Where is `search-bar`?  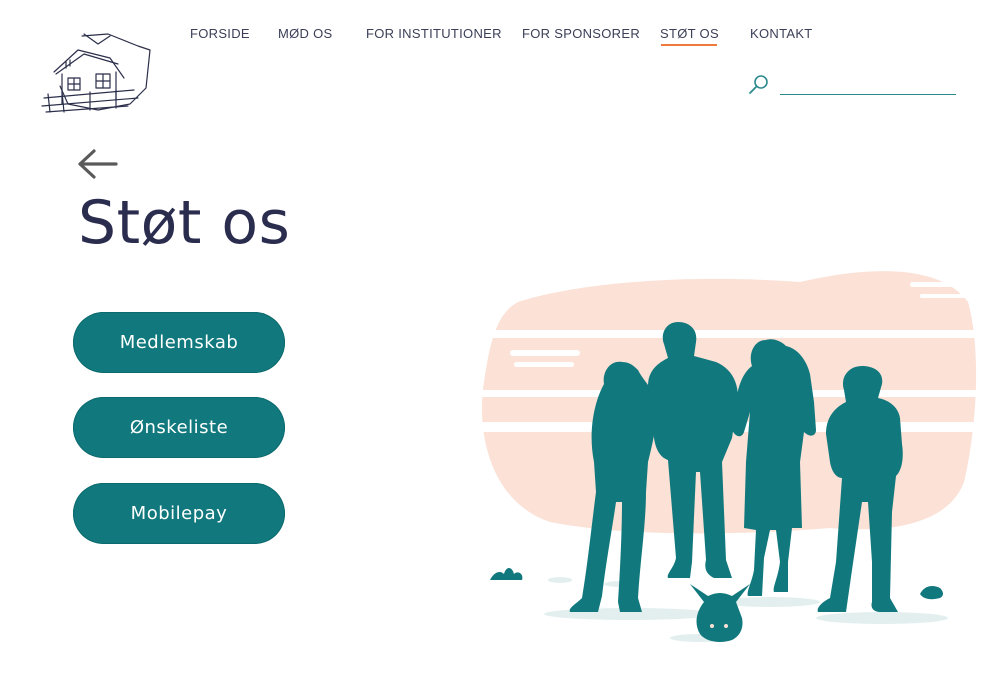 search-bar is located at coordinates (853, 86).